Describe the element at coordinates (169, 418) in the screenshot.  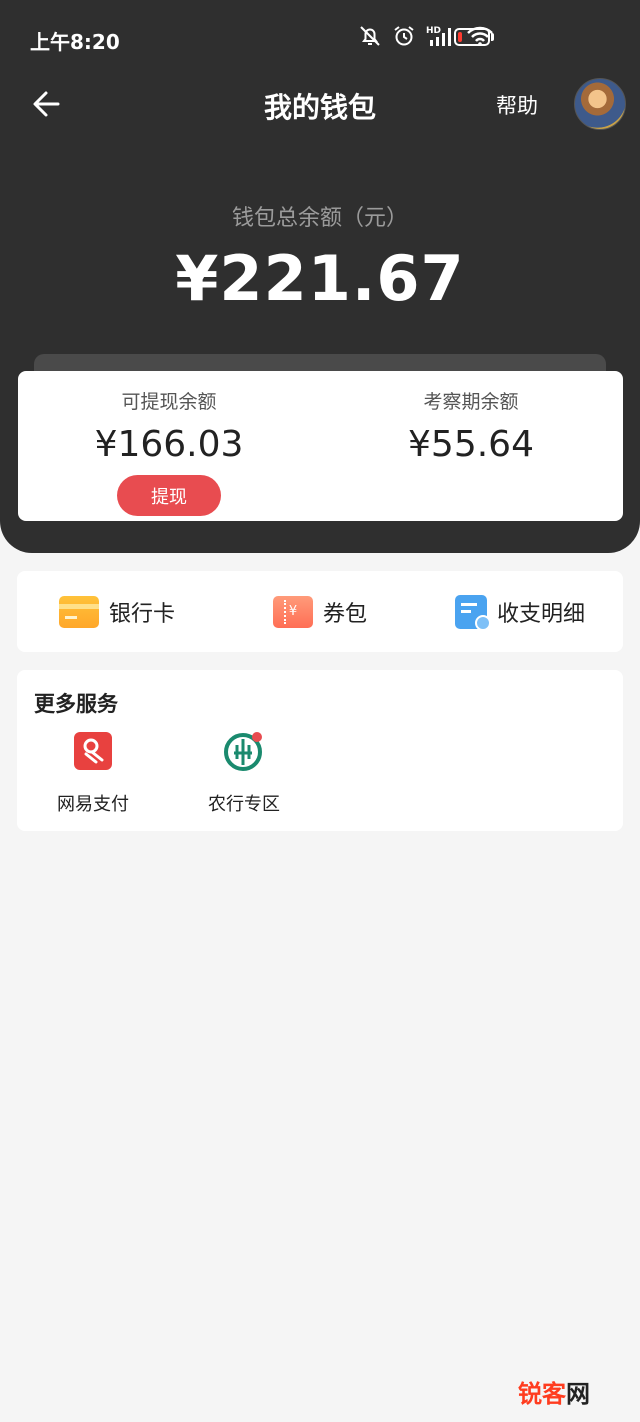
I see `withdrawable-column: 可提现余额 ¥166.03` at that location.